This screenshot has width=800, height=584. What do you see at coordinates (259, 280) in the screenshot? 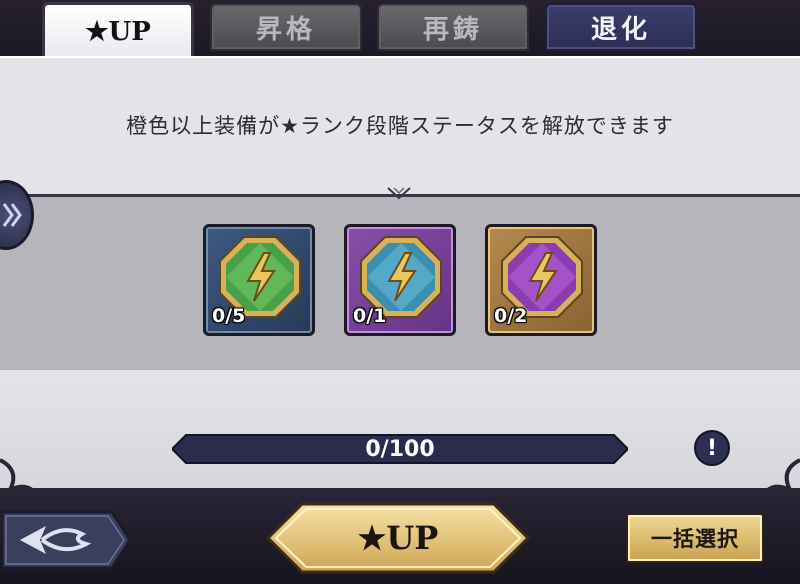
I see `material-slot-green: 0/5` at bounding box center [259, 280].